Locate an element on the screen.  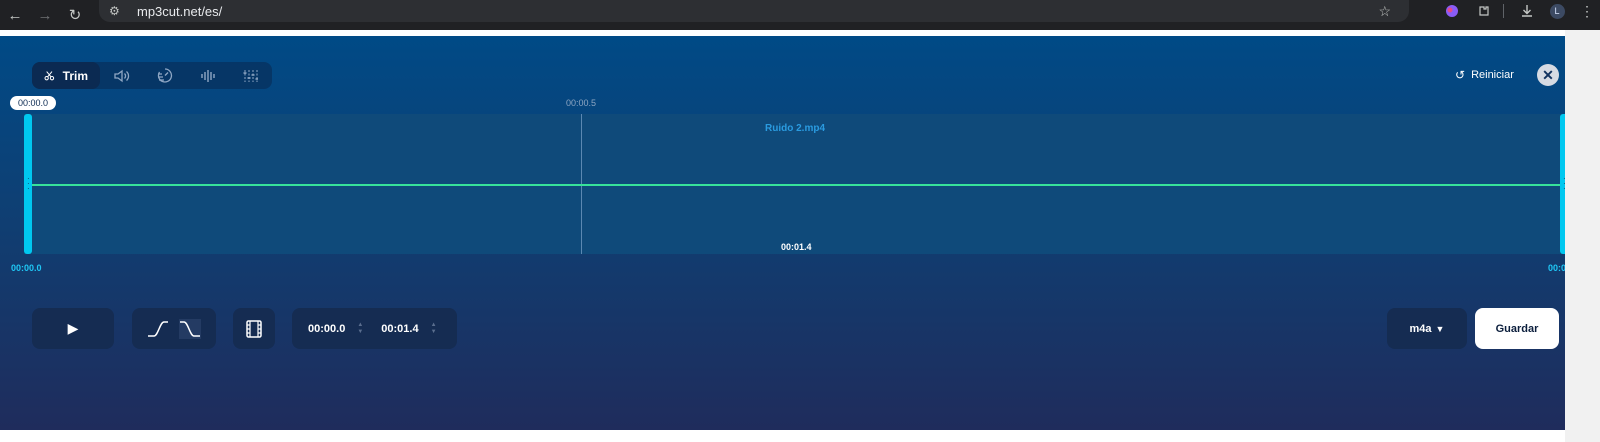
time-inputs: 00:00.0 ▲ ▼ 00:01.4 ▲ ▼ is located at coordinates (374, 328).